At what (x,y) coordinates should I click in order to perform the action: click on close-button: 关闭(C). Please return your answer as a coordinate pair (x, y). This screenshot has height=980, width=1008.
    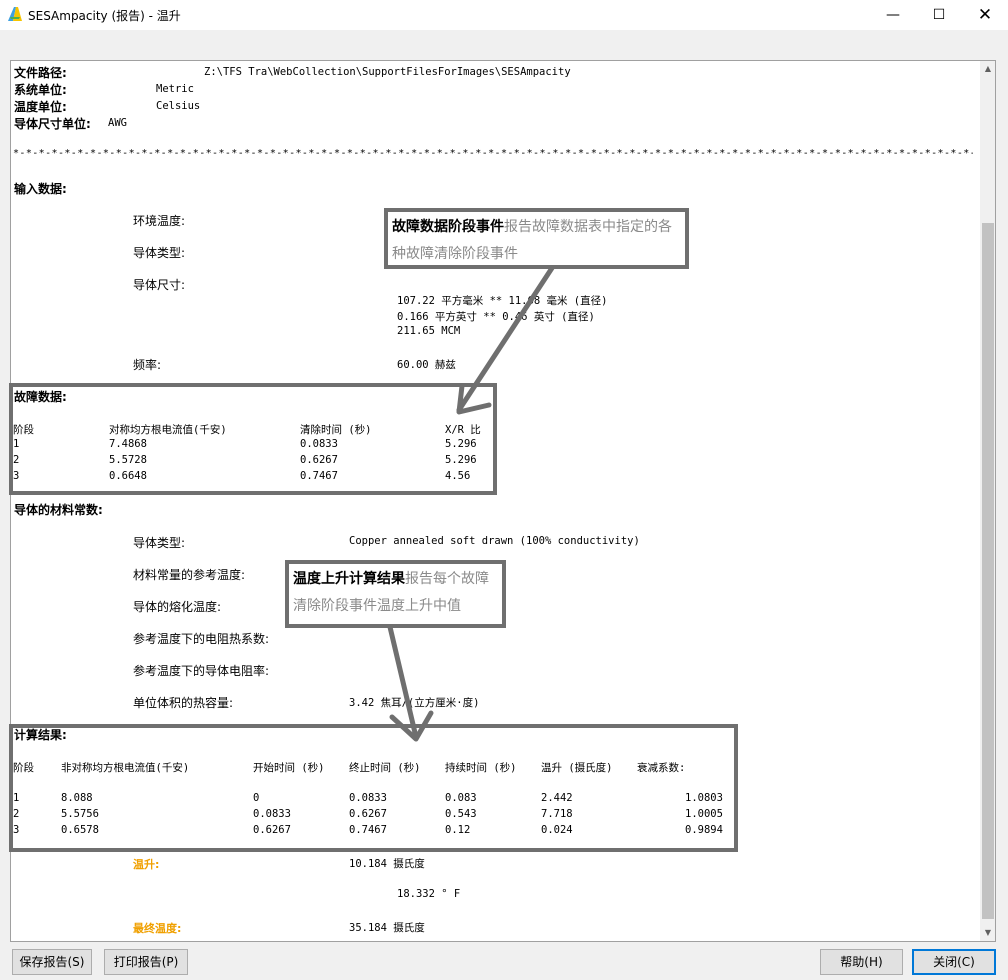
    Looking at the image, I should click on (954, 962).